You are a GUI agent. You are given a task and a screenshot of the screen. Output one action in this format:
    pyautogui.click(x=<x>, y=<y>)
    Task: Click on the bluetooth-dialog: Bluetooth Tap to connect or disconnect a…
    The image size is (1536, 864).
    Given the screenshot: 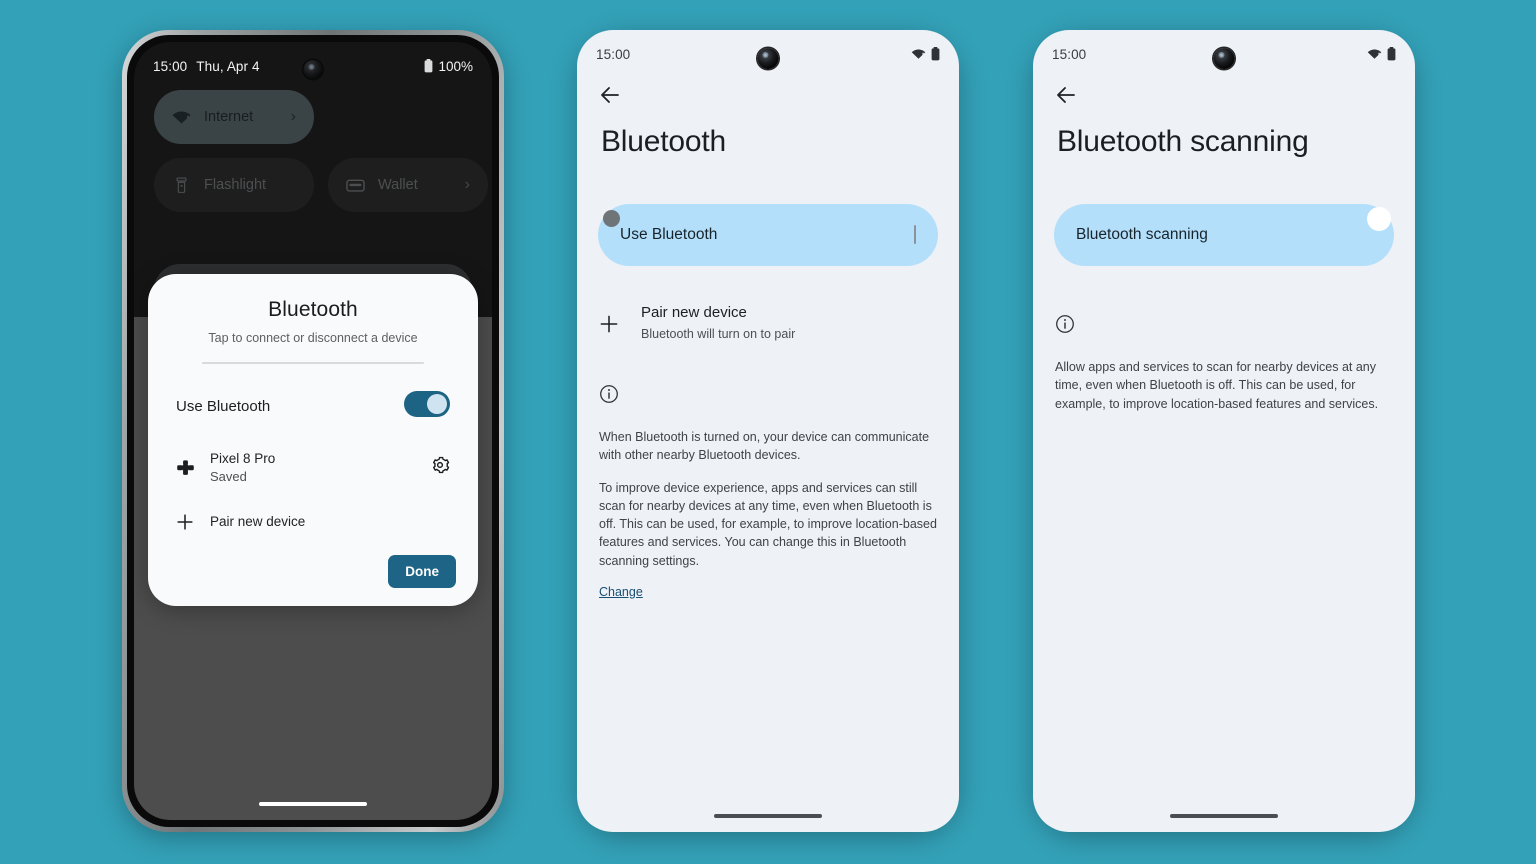 What is the action you would take?
    pyautogui.click(x=313, y=440)
    